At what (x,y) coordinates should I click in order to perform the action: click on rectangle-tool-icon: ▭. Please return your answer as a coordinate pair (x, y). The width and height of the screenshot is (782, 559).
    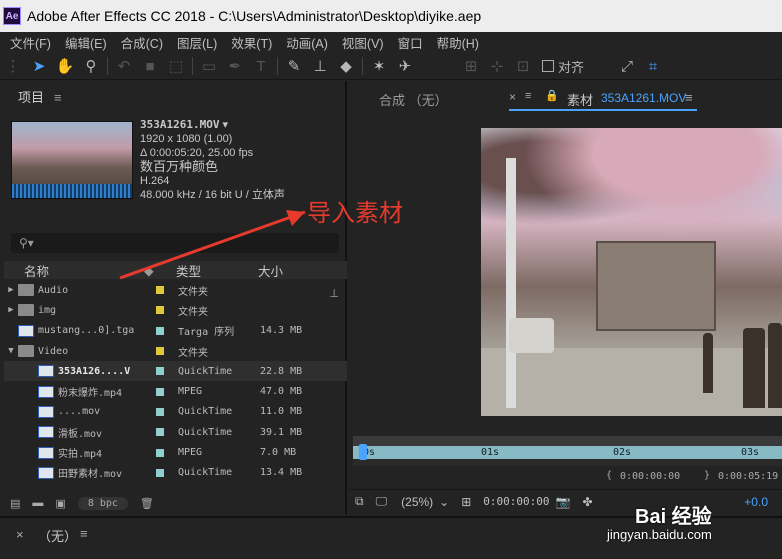
    Looking at the image, I should click on (209, 66).